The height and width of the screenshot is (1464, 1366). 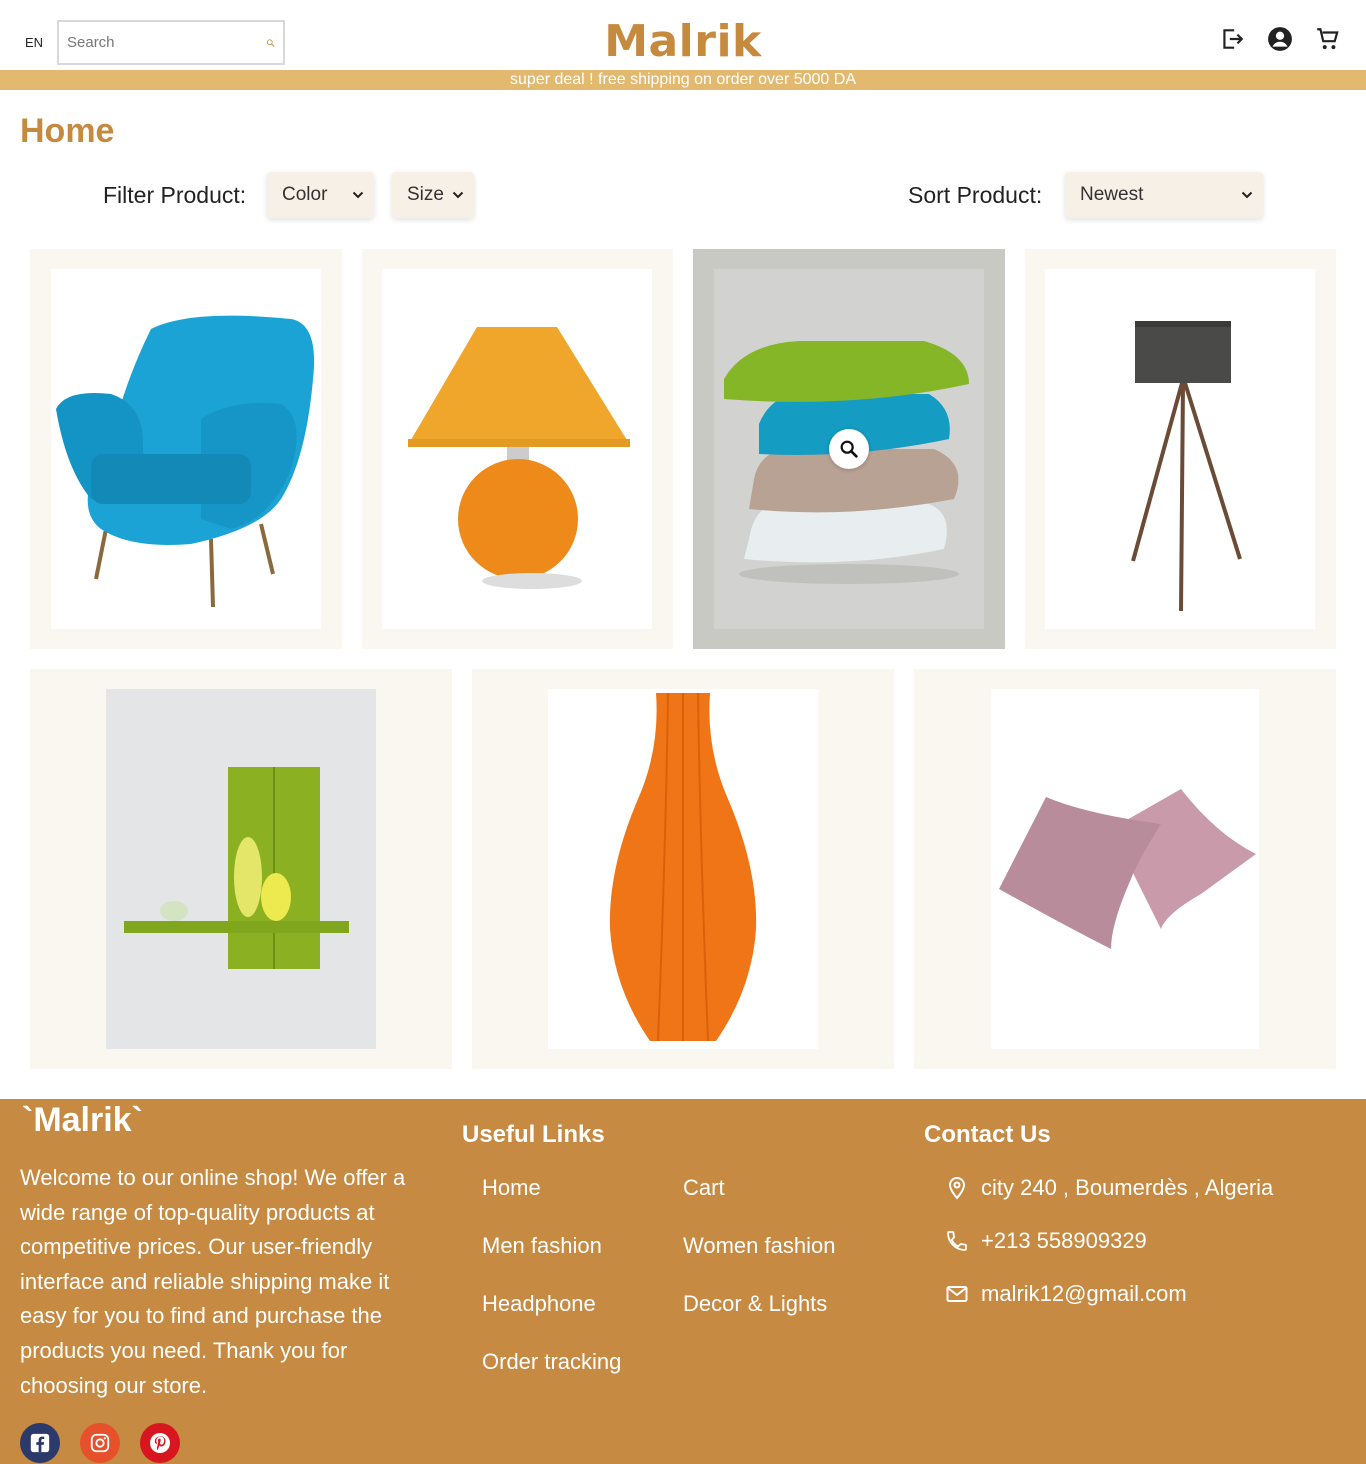 What do you see at coordinates (1164, 195) in the screenshot?
I see `sort-select: Newest` at bounding box center [1164, 195].